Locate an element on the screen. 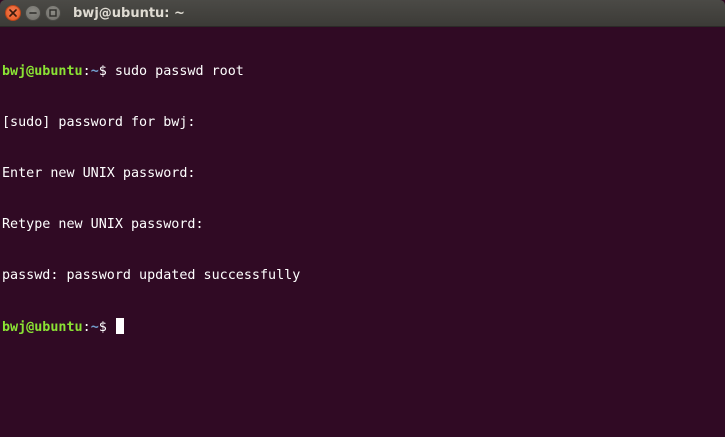  close-button is located at coordinates (13, 13).